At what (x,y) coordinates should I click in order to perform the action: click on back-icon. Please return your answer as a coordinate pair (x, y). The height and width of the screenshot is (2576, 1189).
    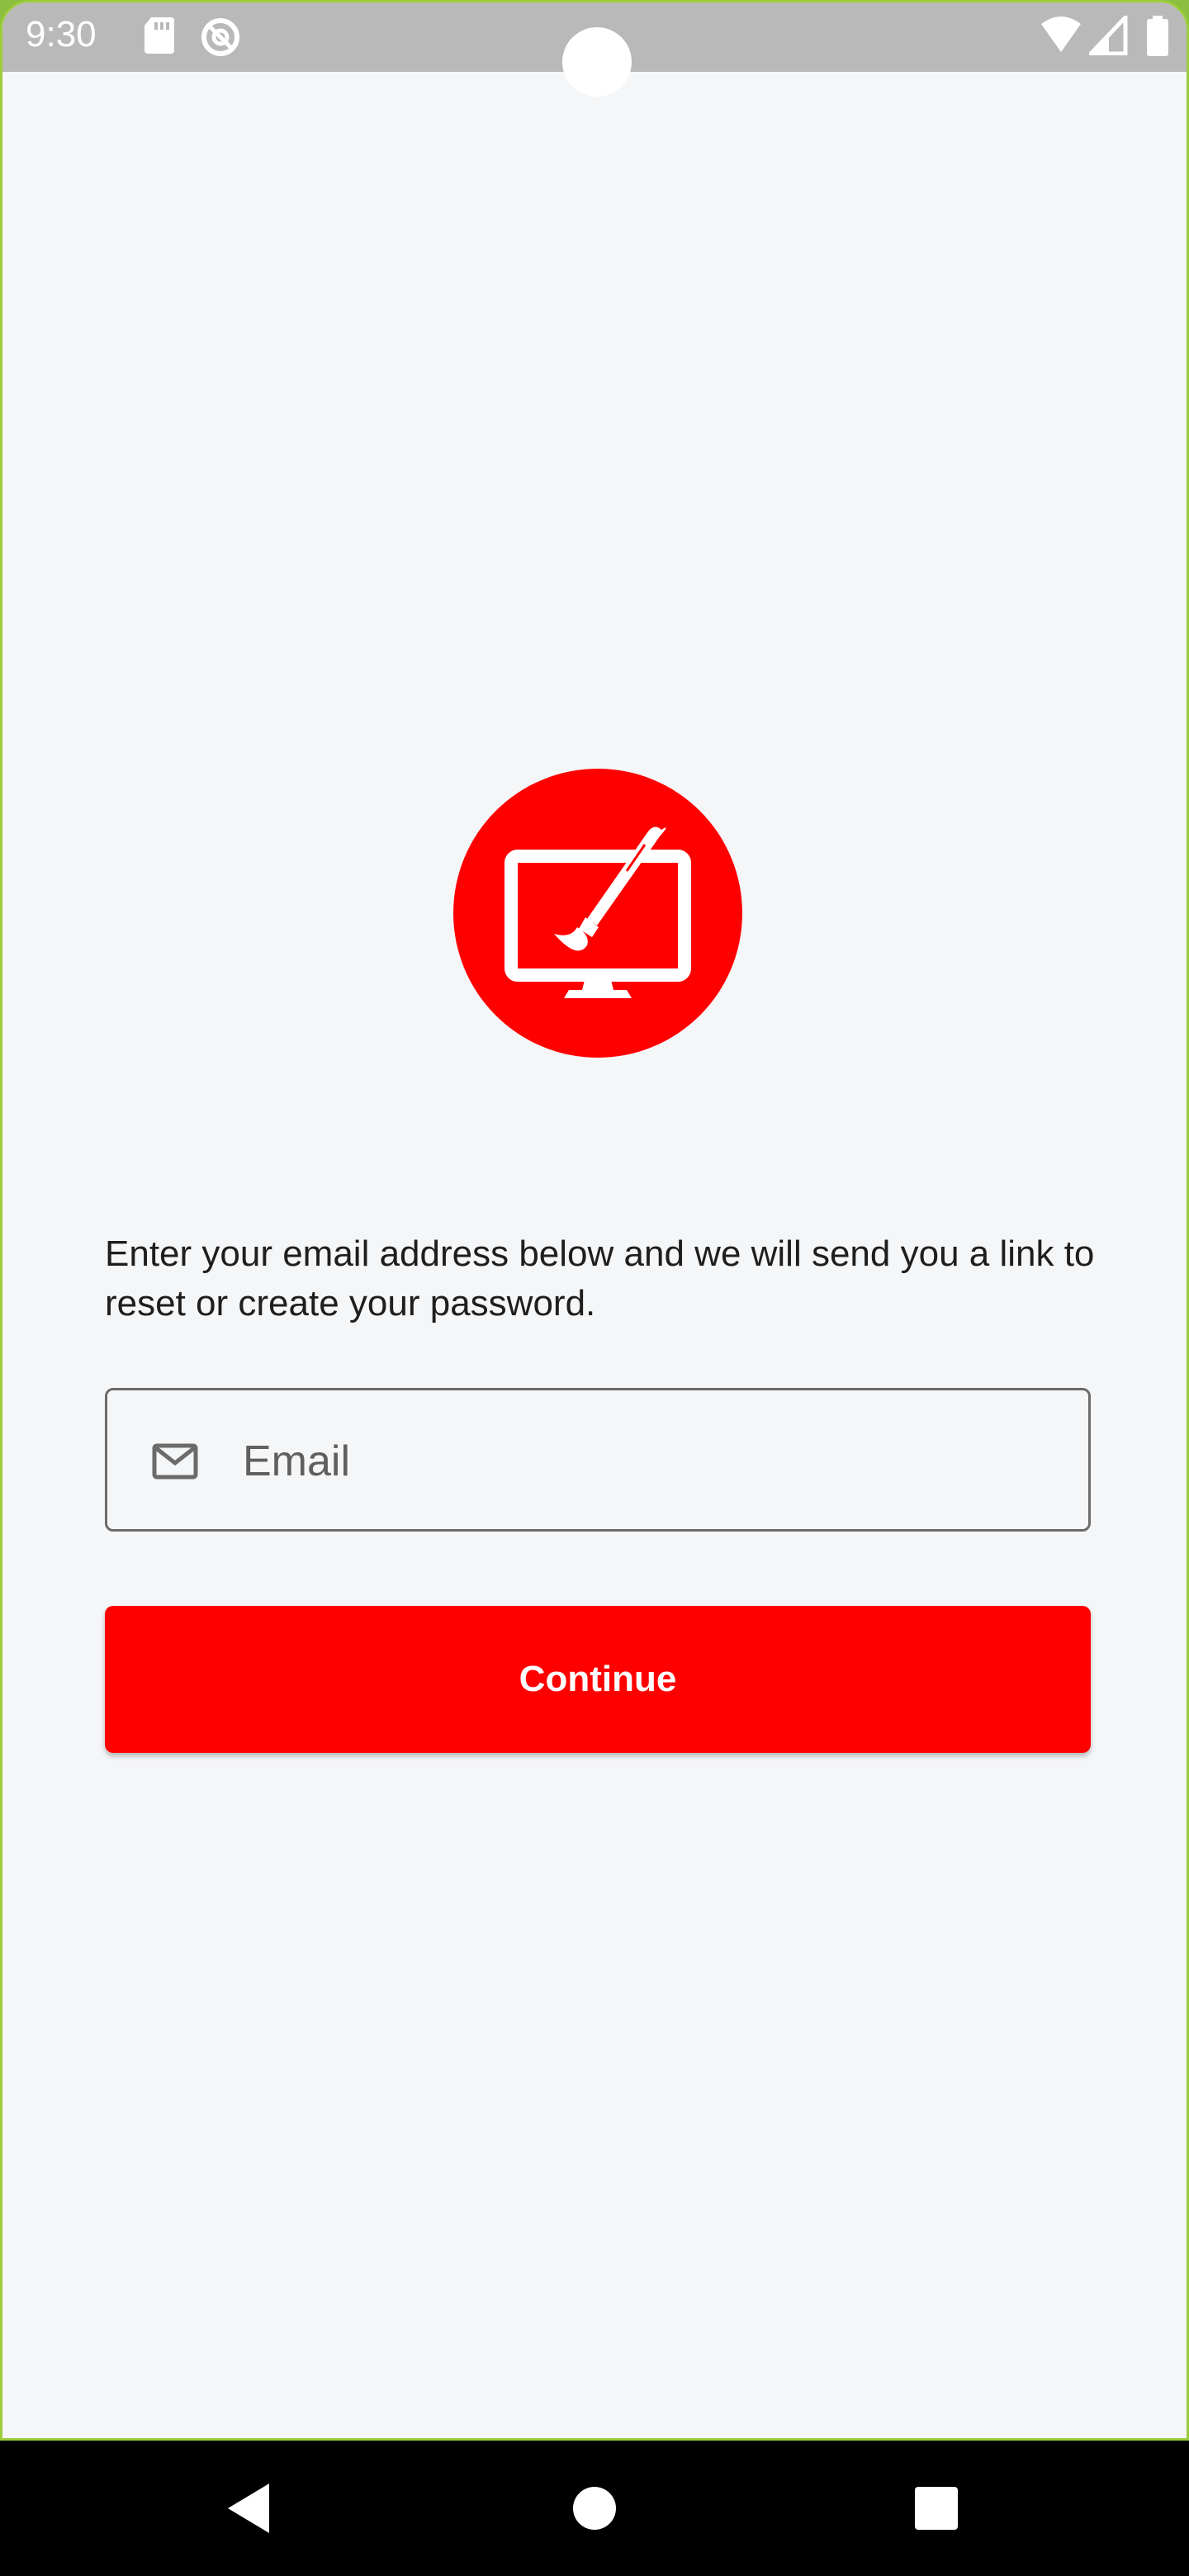
    Looking at the image, I should click on (248, 2508).